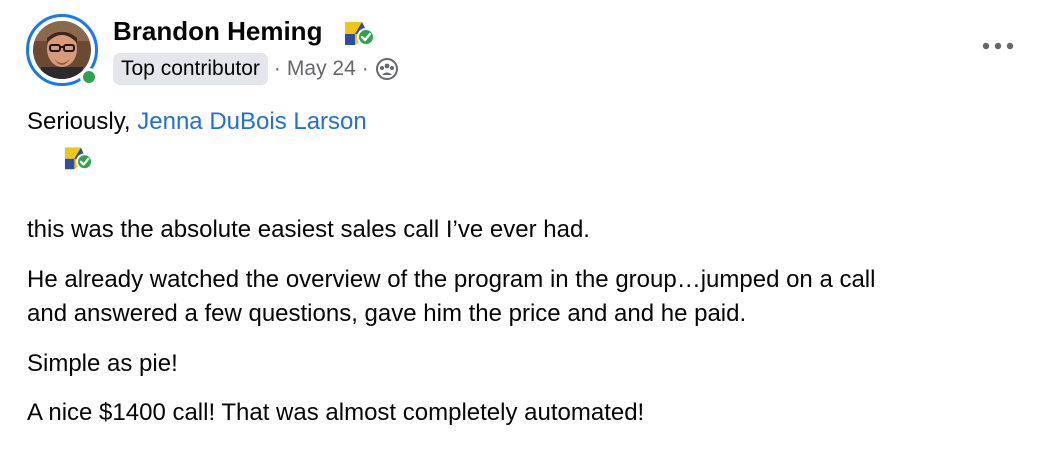  What do you see at coordinates (89, 77) in the screenshot?
I see `online-status-indicator` at bounding box center [89, 77].